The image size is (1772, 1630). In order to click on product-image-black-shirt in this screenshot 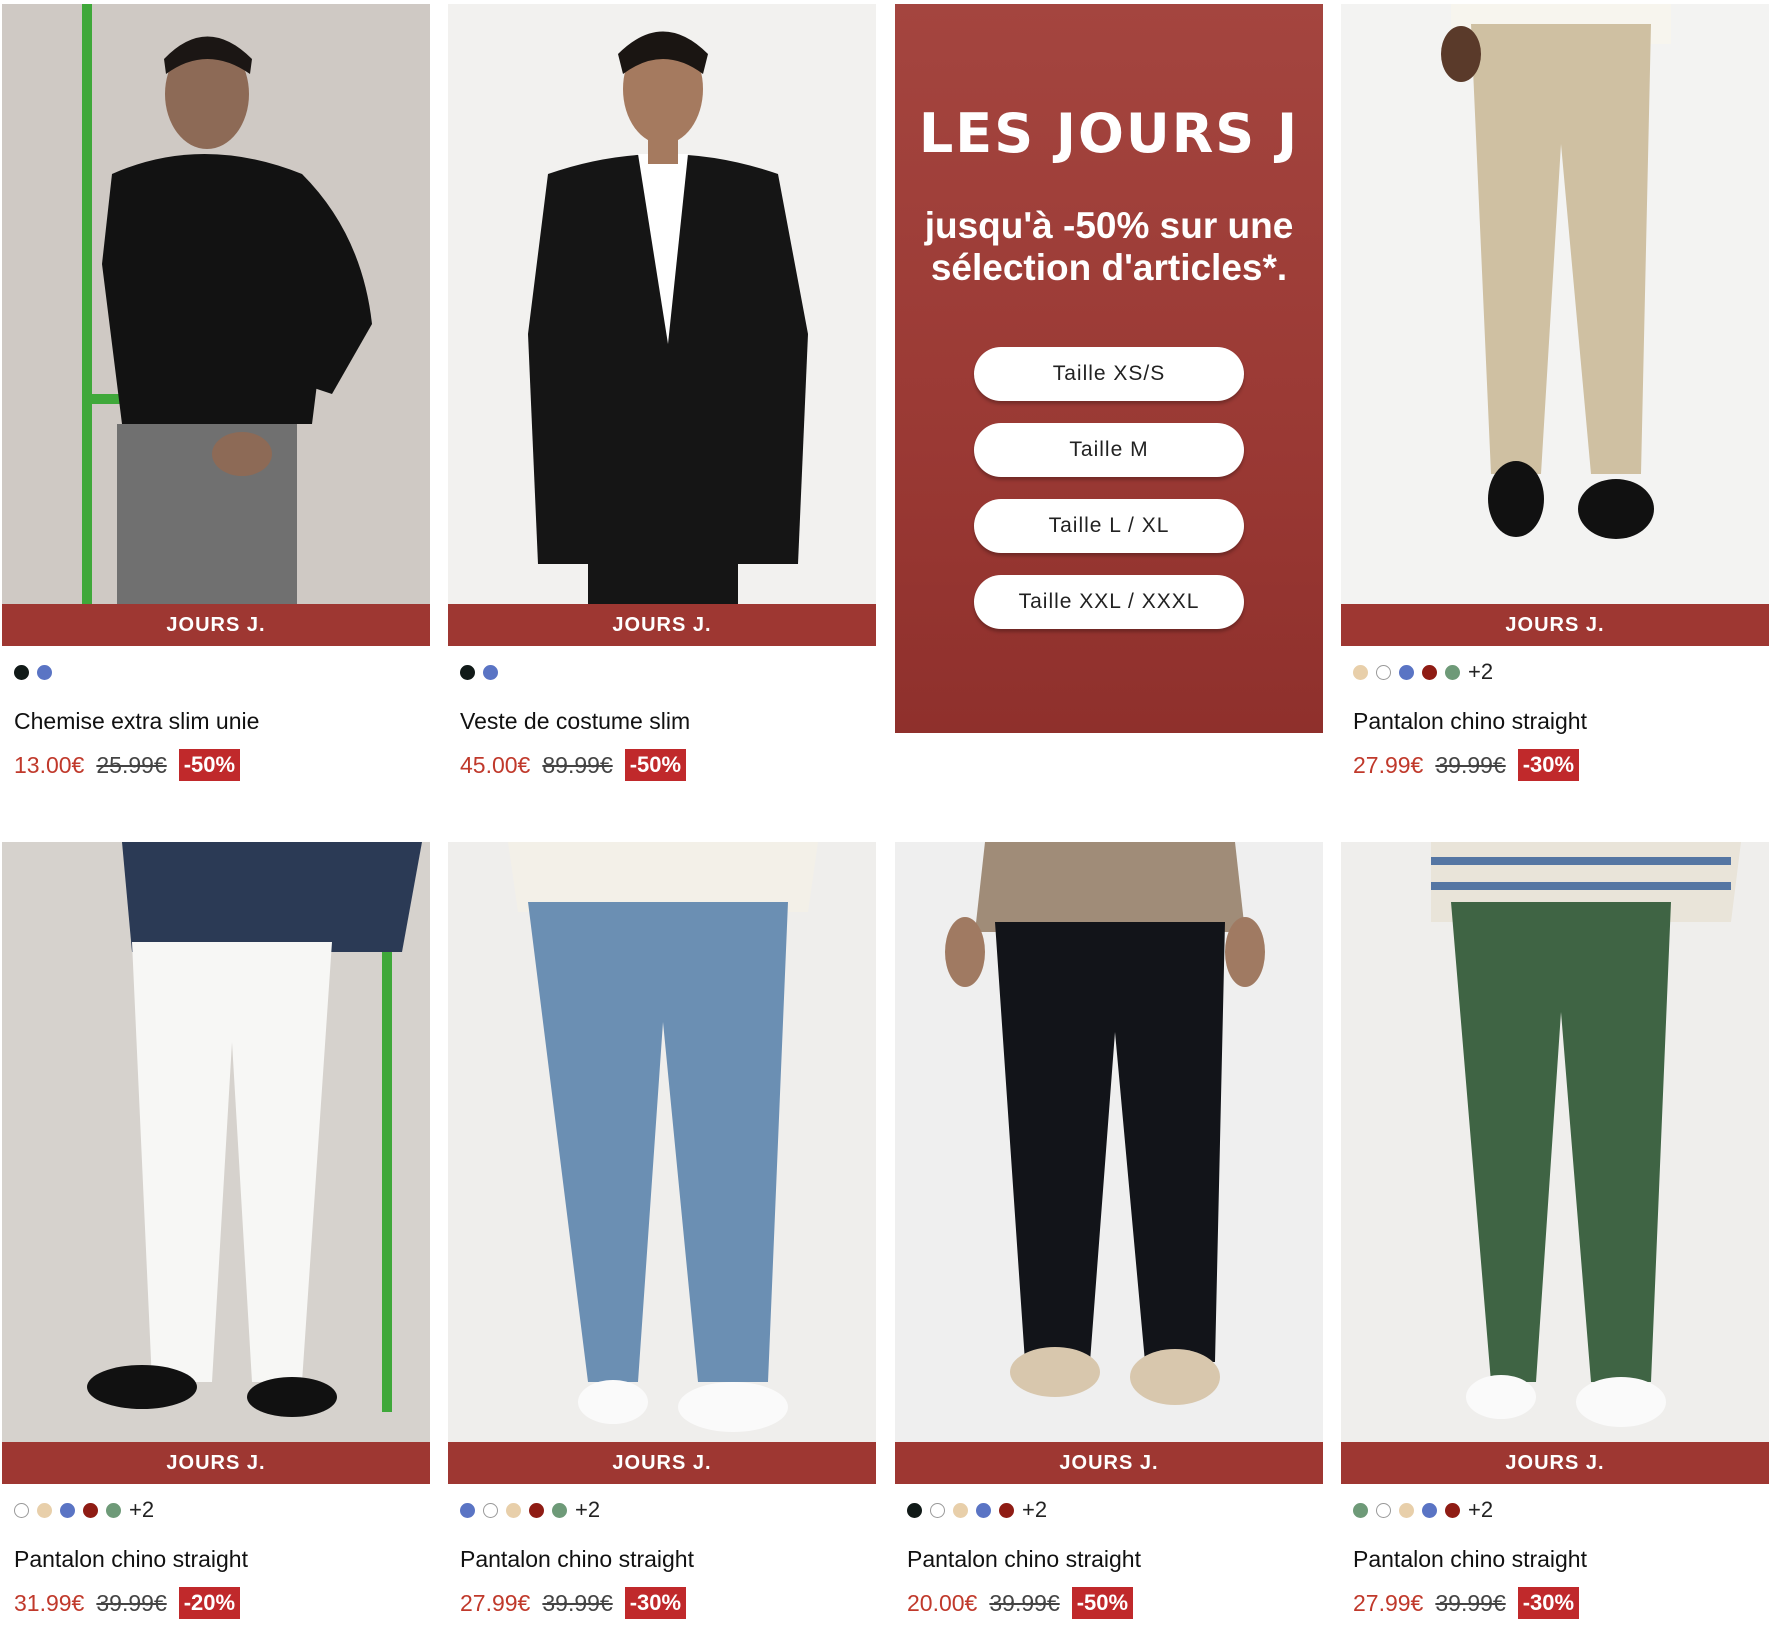, I will do `click(216, 304)`.